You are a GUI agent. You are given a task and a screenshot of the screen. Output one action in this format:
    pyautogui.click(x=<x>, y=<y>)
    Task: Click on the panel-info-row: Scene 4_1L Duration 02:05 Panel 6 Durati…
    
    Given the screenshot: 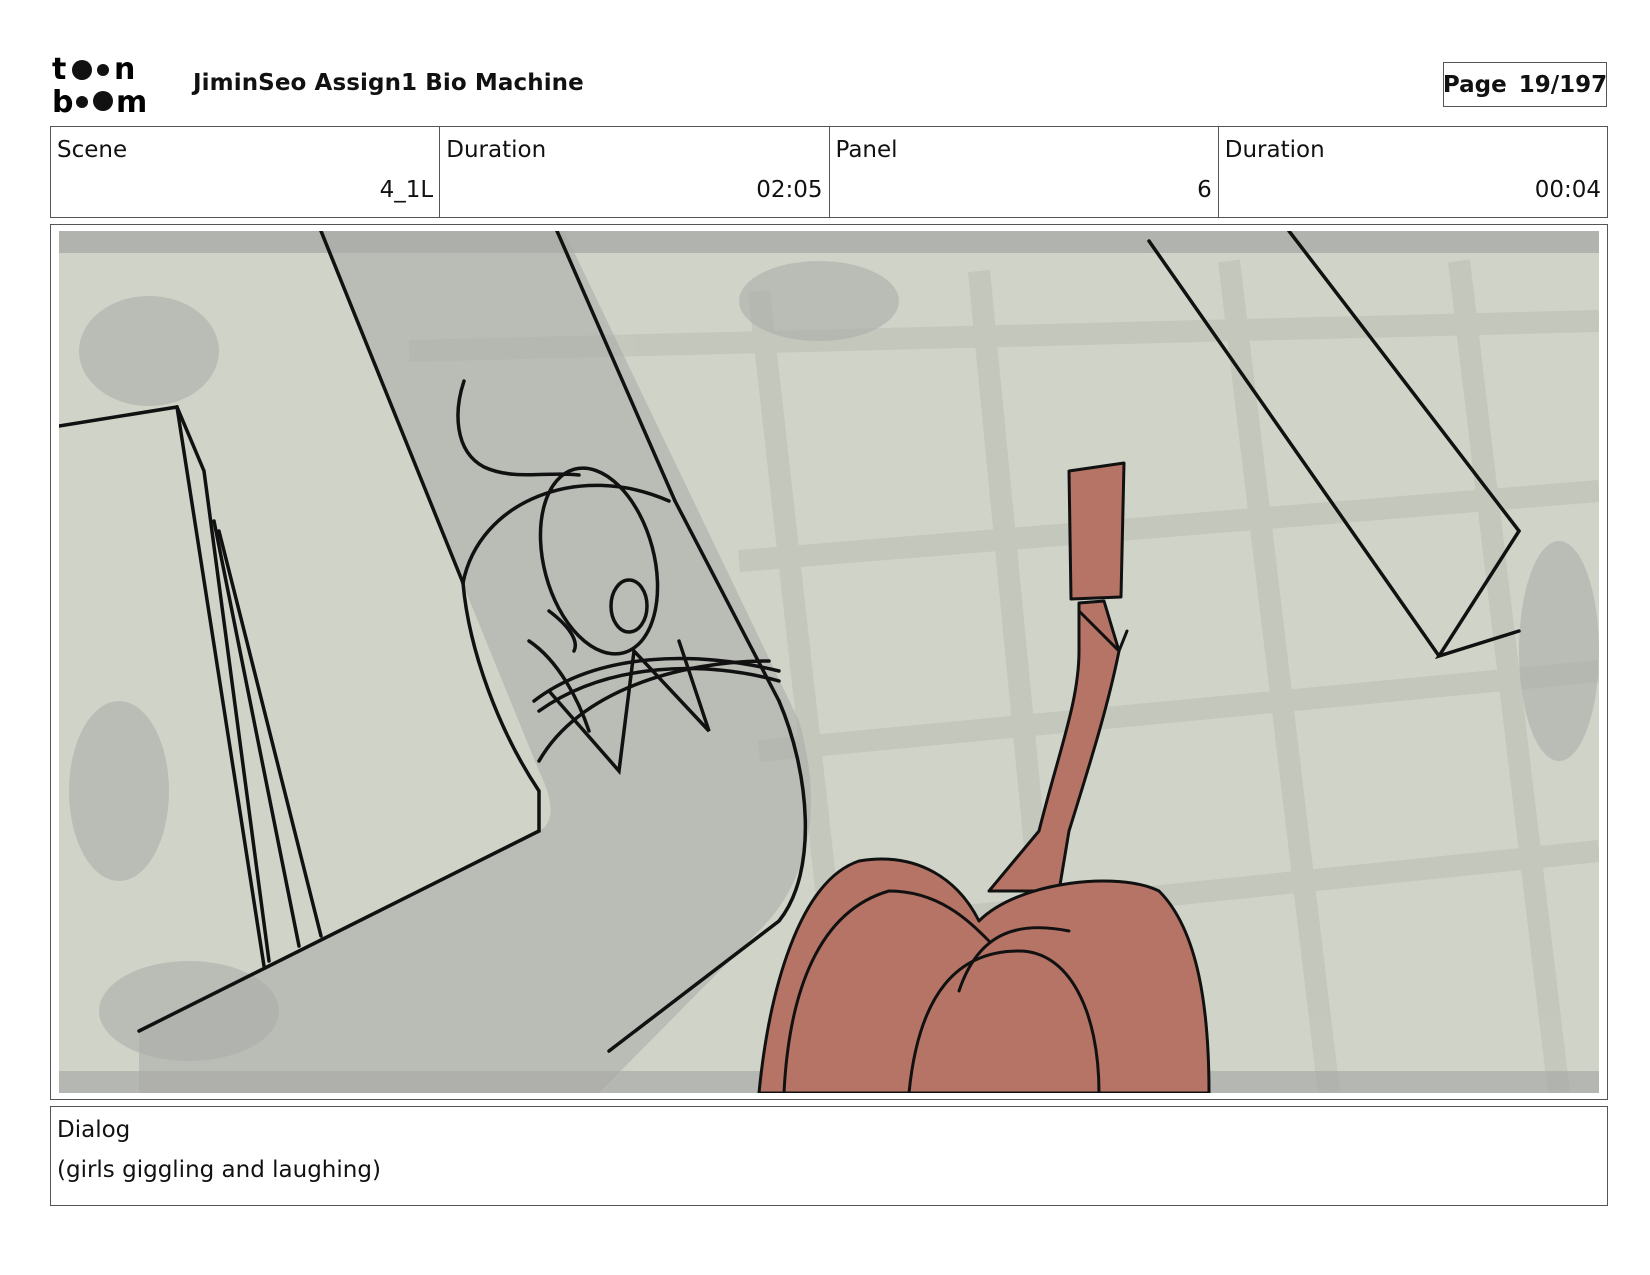 What is the action you would take?
    pyautogui.click(x=829, y=172)
    